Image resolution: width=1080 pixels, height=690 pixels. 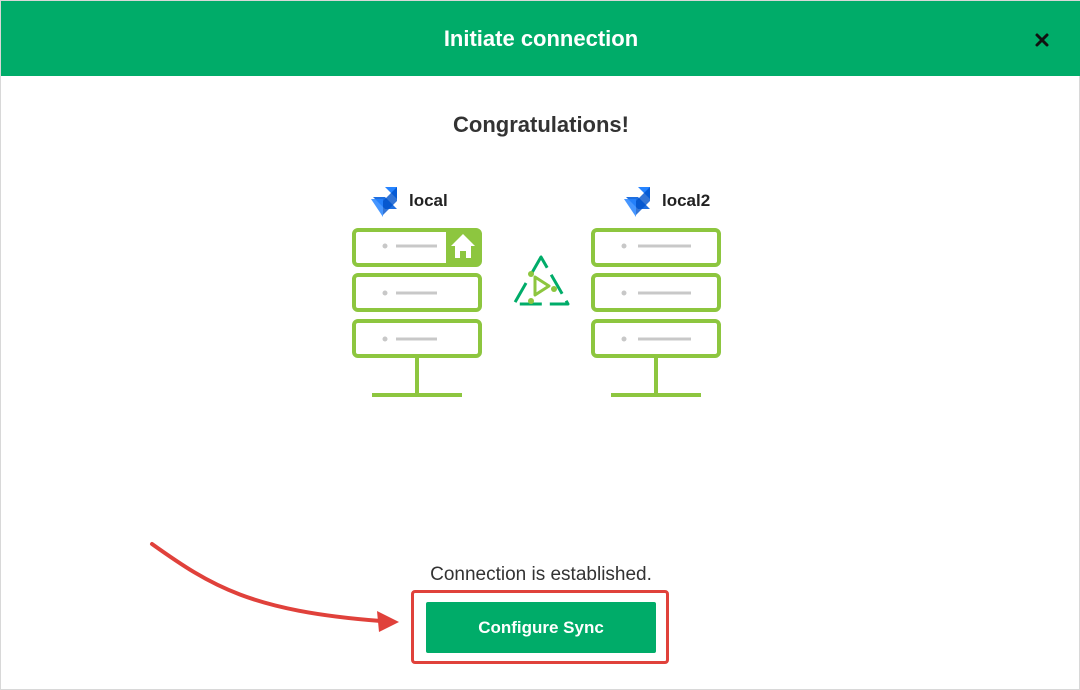 I want to click on exalate-connection-icon, so click(x=541, y=280).